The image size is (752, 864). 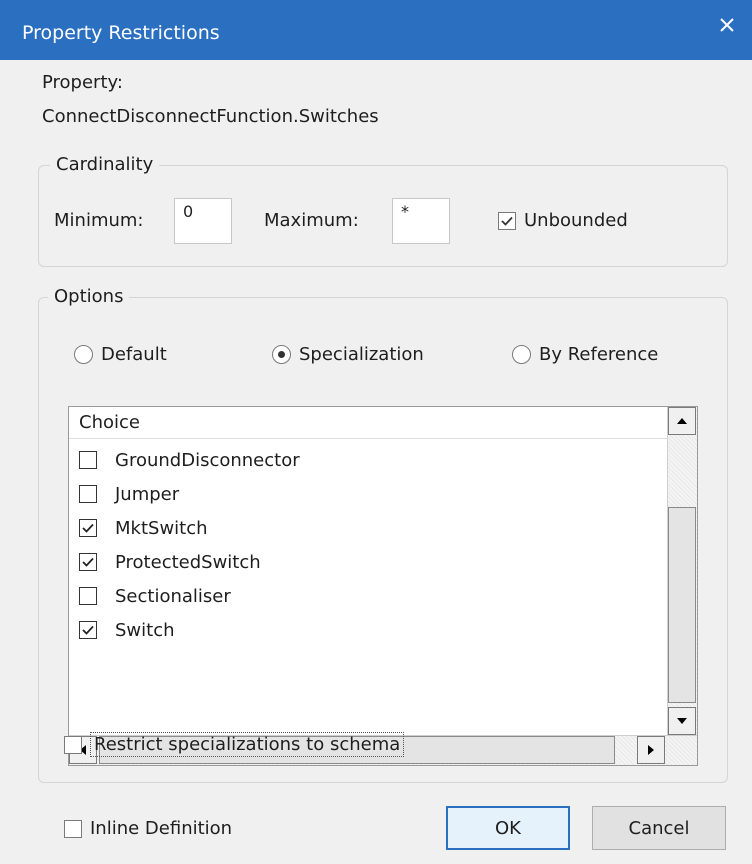 I want to click on vertical-scroll-thumb, so click(x=682, y=605).